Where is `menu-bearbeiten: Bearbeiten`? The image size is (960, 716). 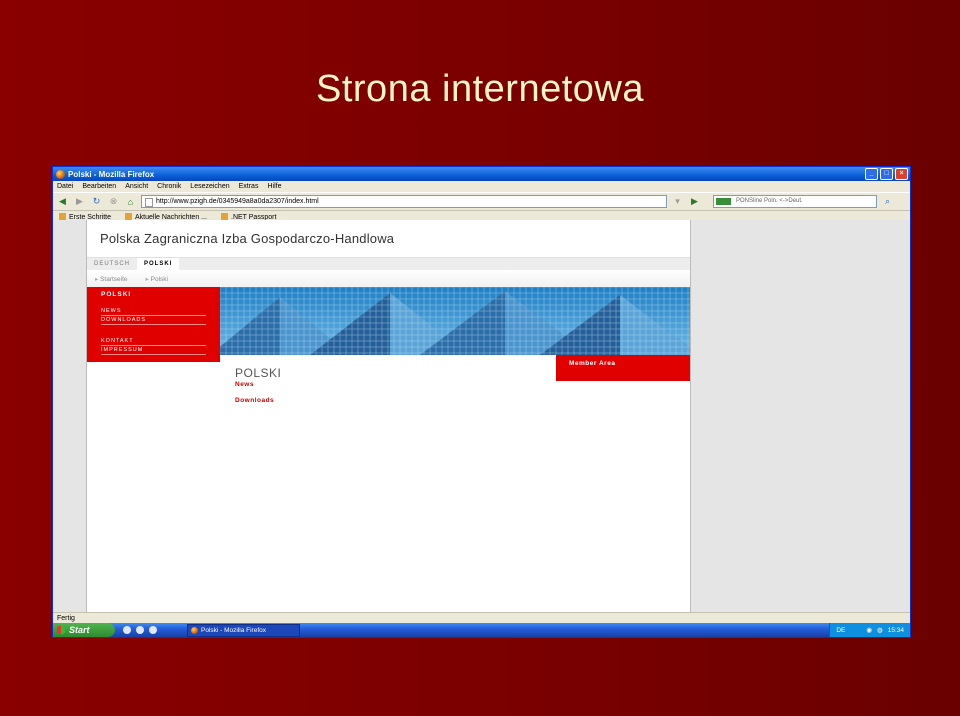 menu-bearbeiten: Bearbeiten is located at coordinates (99, 186).